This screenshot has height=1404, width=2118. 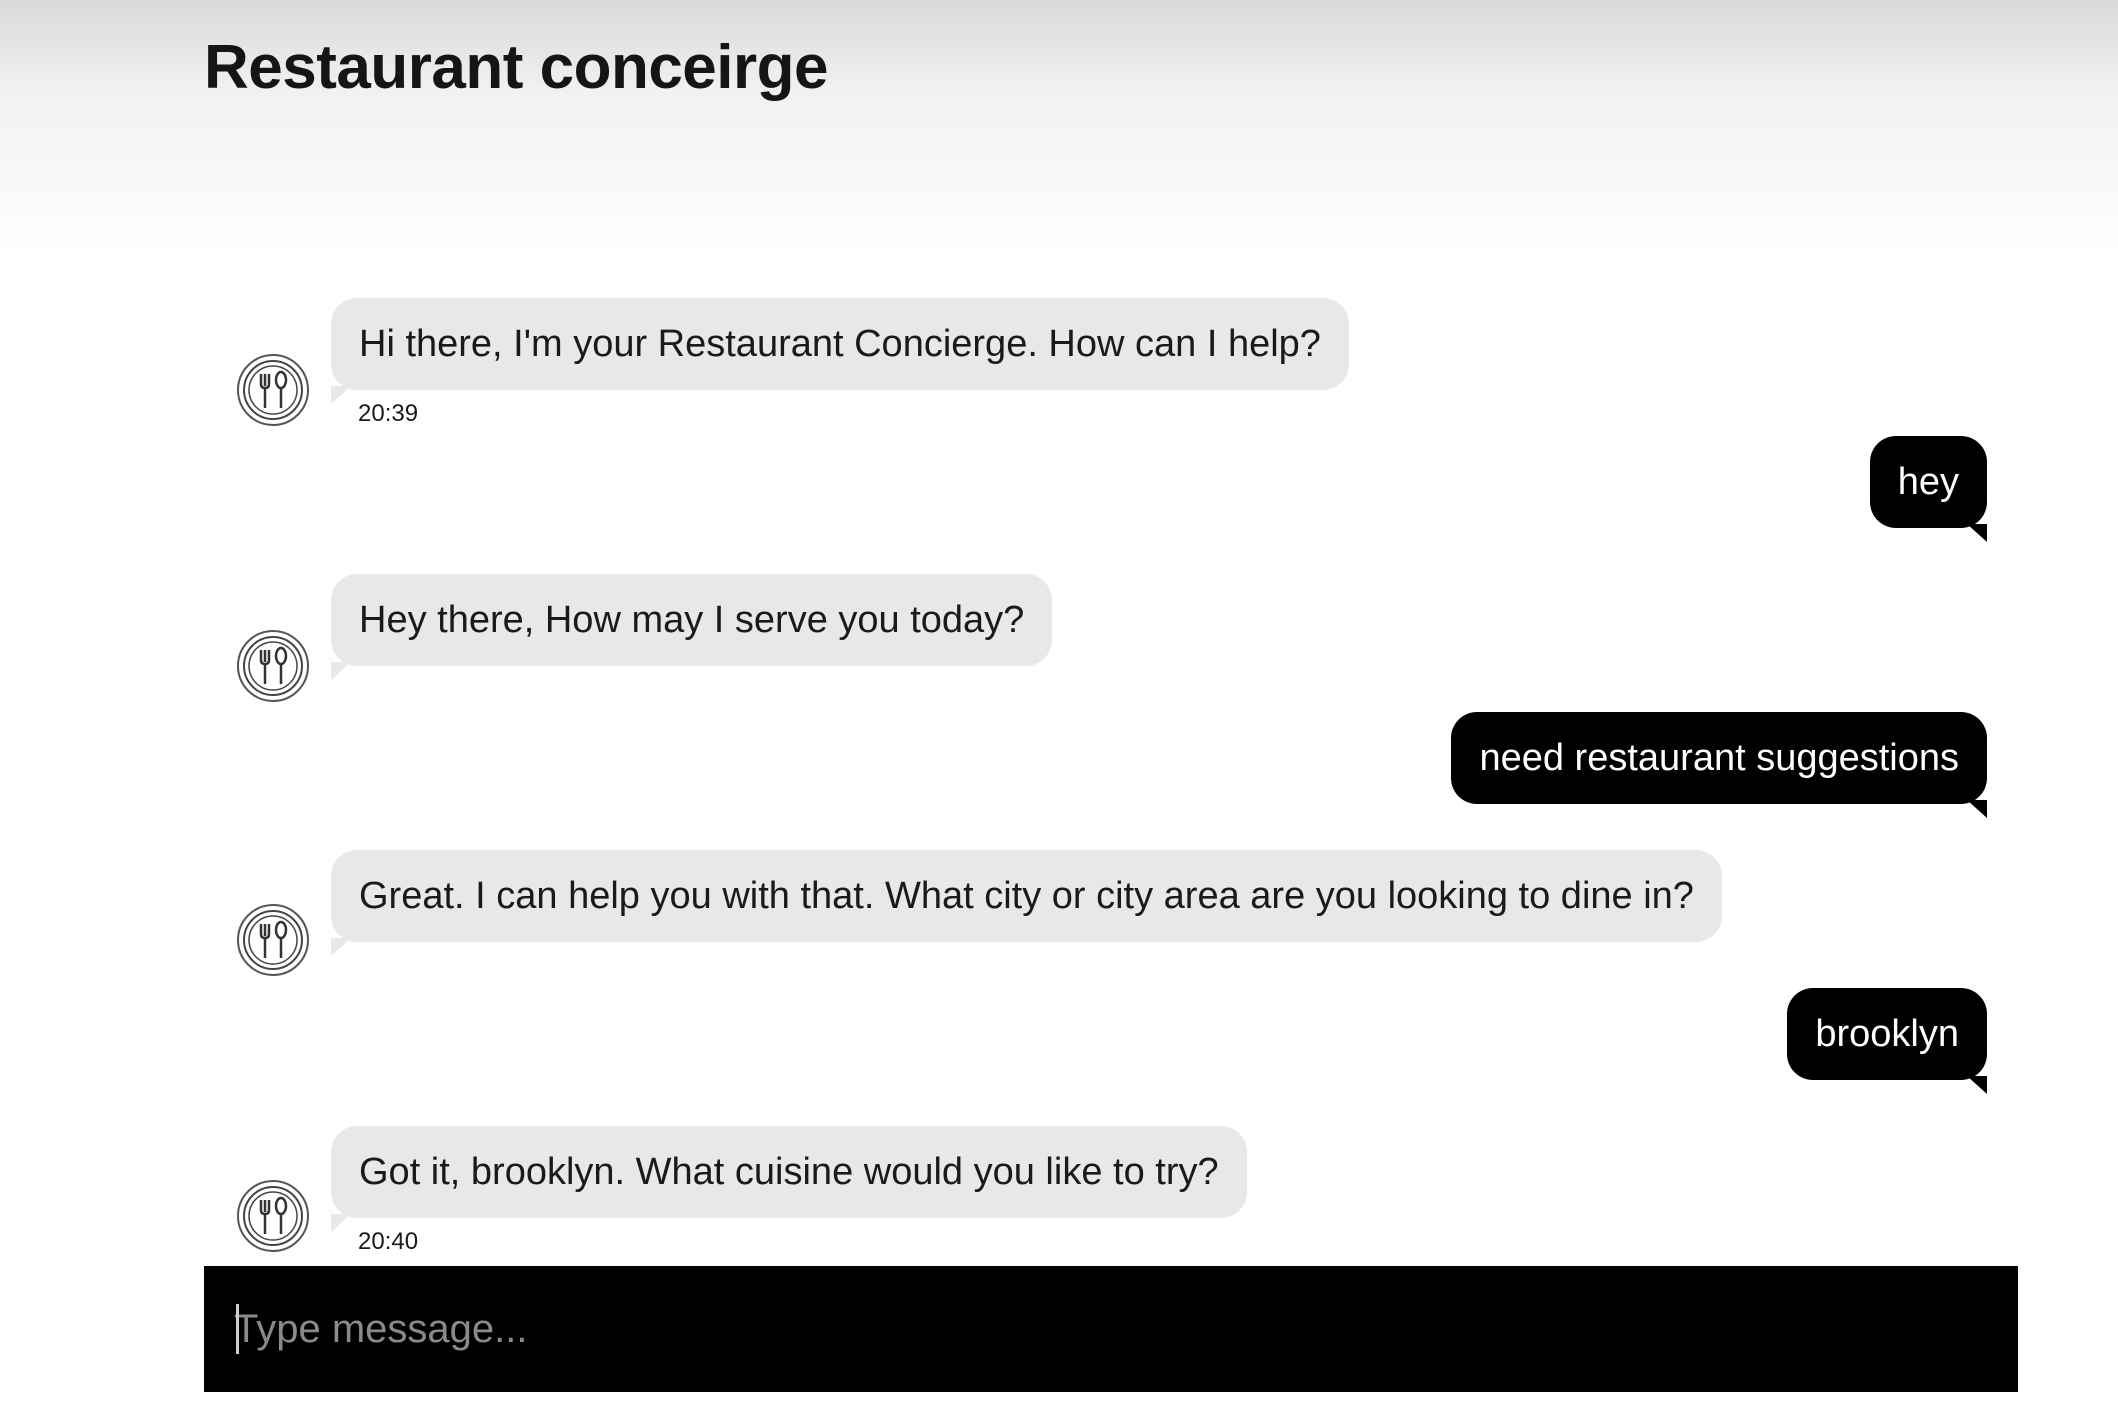 I want to click on bot-message: Hey there, How may I serve you today?, so click(x=692, y=627).